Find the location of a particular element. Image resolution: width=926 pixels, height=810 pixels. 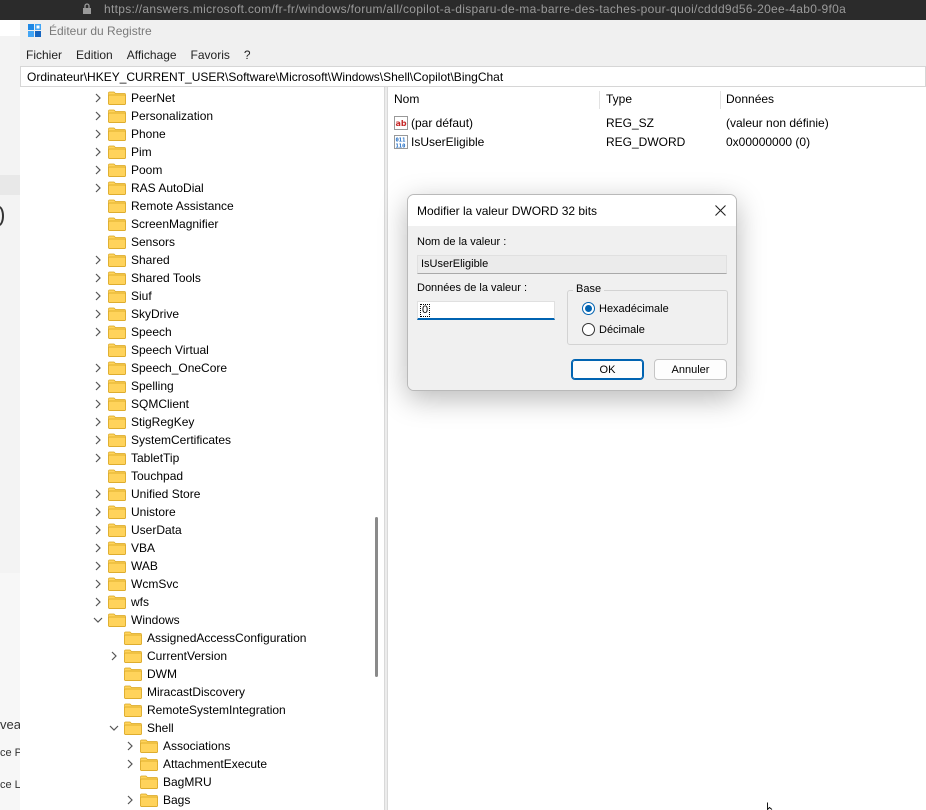

tree-item: UserData is located at coordinates (137, 530).